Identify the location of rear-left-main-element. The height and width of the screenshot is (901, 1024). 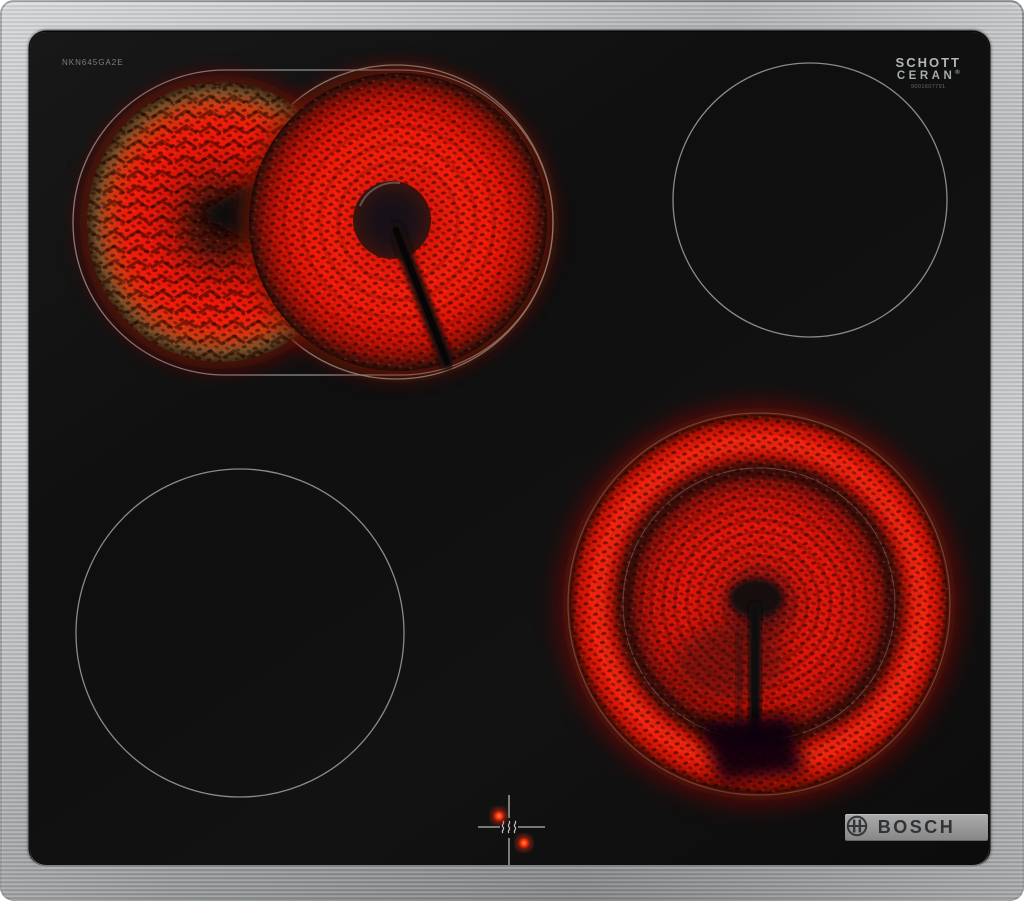
(398, 222).